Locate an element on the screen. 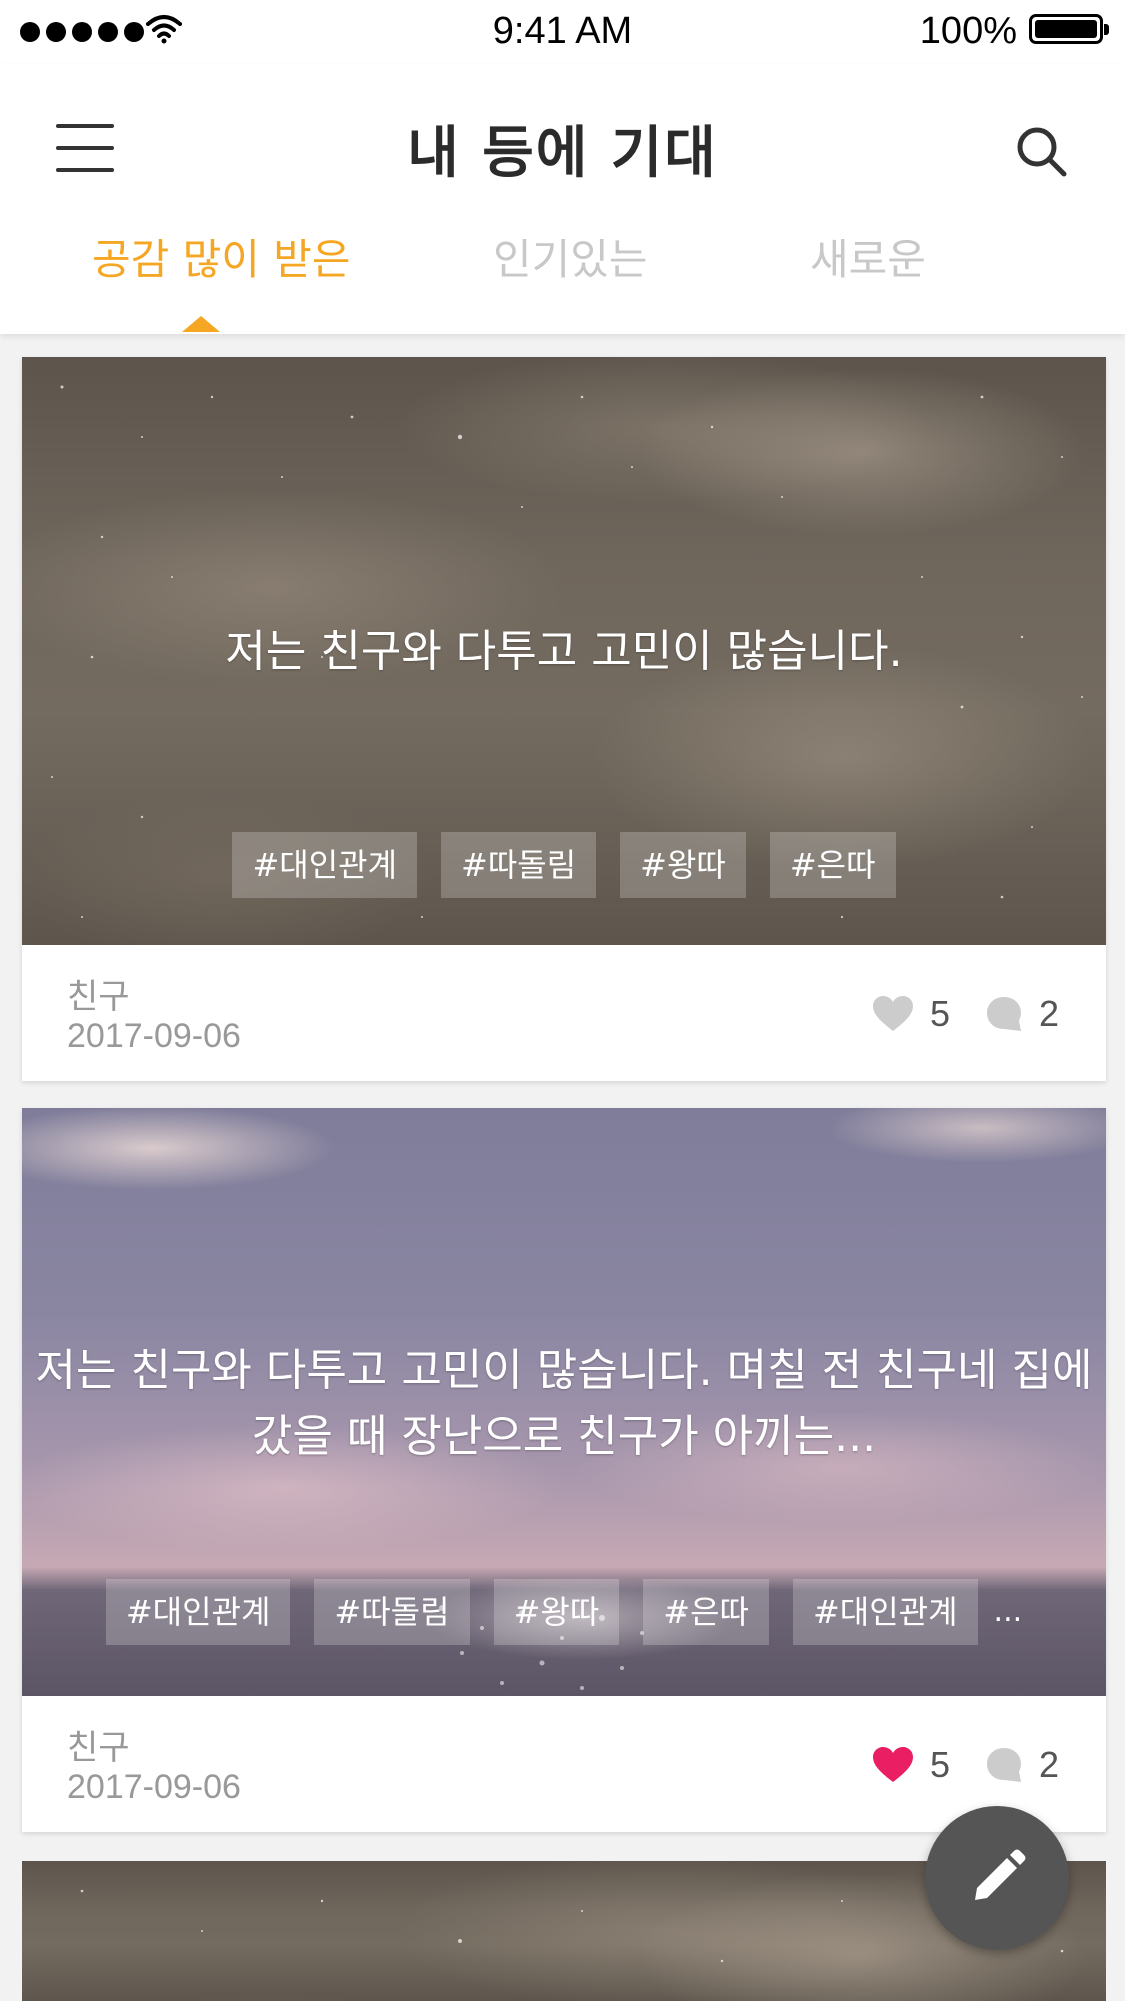 The width and height of the screenshot is (1125, 2001). battery-percent: 100% is located at coordinates (968, 31).